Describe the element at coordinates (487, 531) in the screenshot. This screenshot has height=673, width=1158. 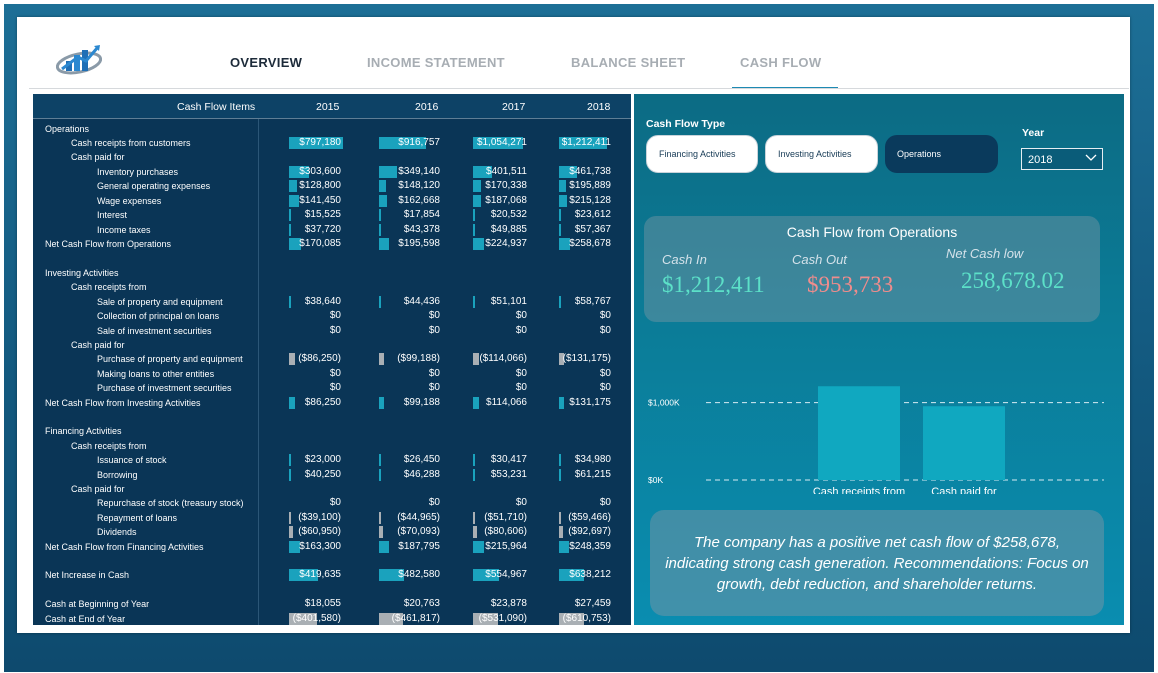
I see `cell-value: ($80,606)` at that location.